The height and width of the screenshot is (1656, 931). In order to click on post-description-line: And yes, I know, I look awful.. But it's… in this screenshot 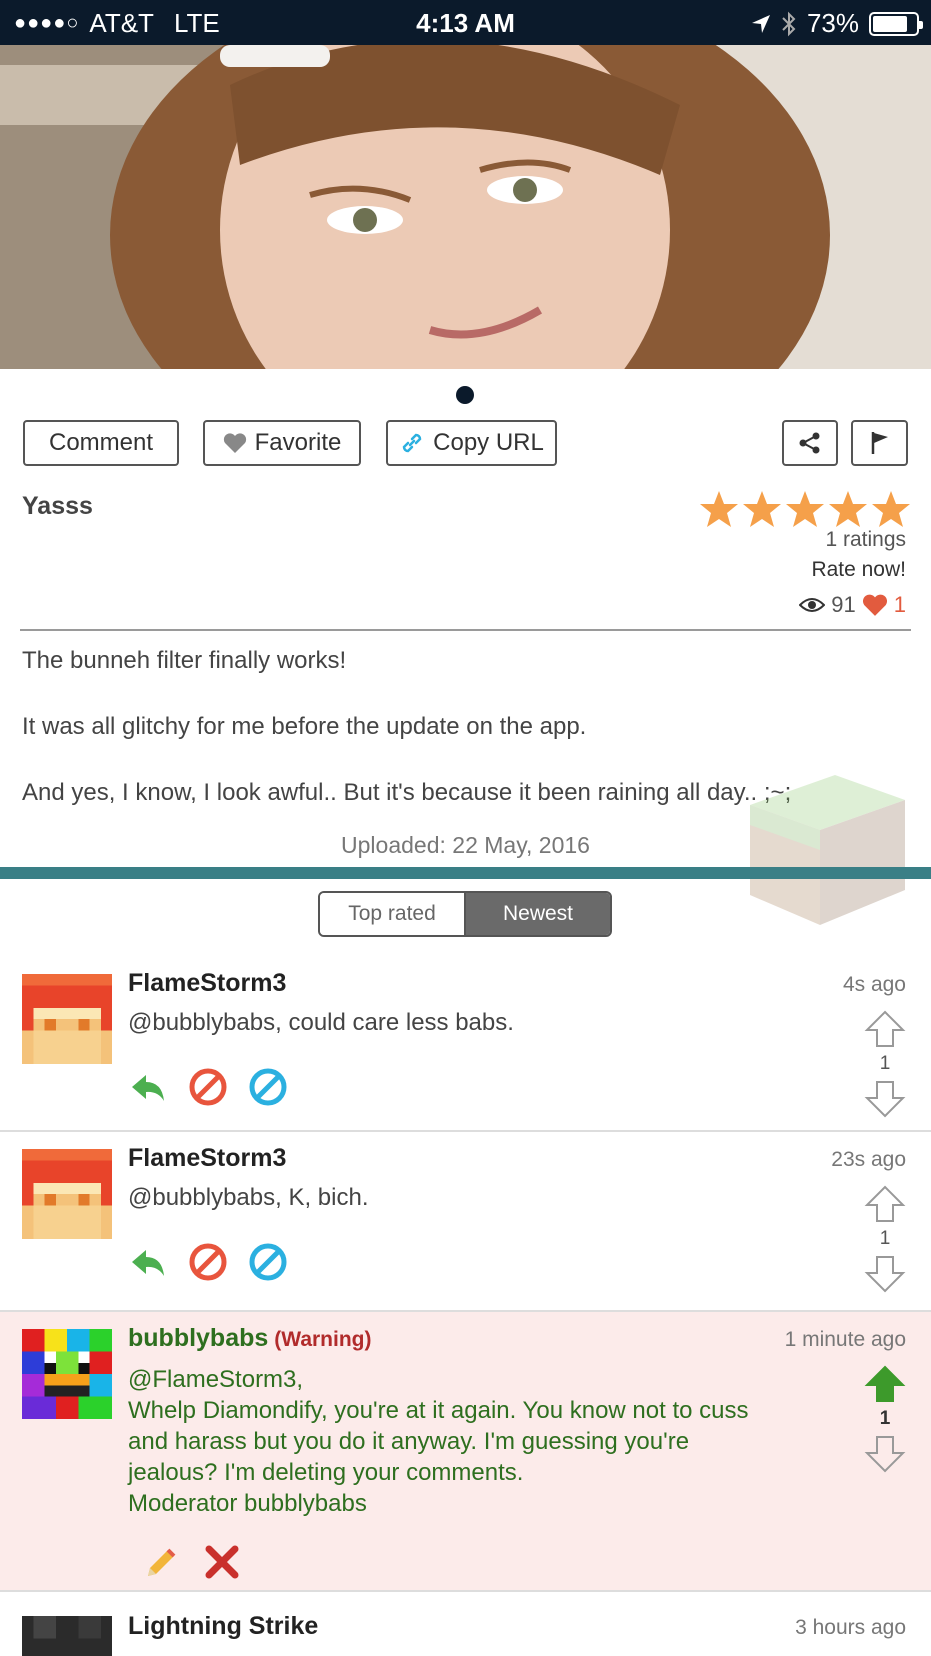, I will do `click(407, 792)`.